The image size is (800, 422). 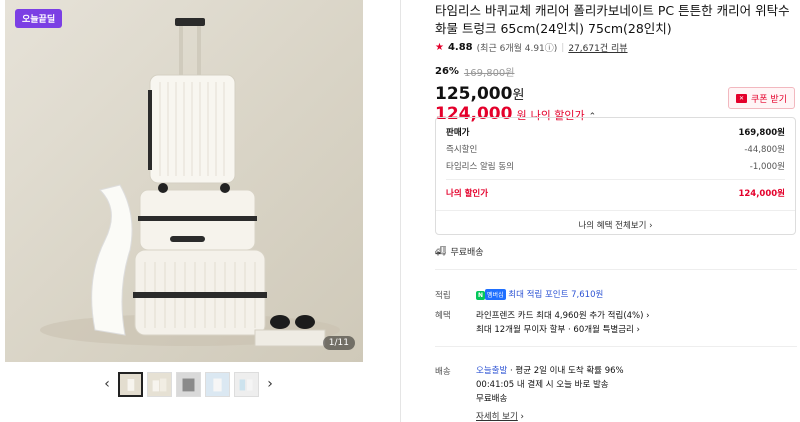 I want to click on rating-score: 4.88, so click(x=460, y=47).